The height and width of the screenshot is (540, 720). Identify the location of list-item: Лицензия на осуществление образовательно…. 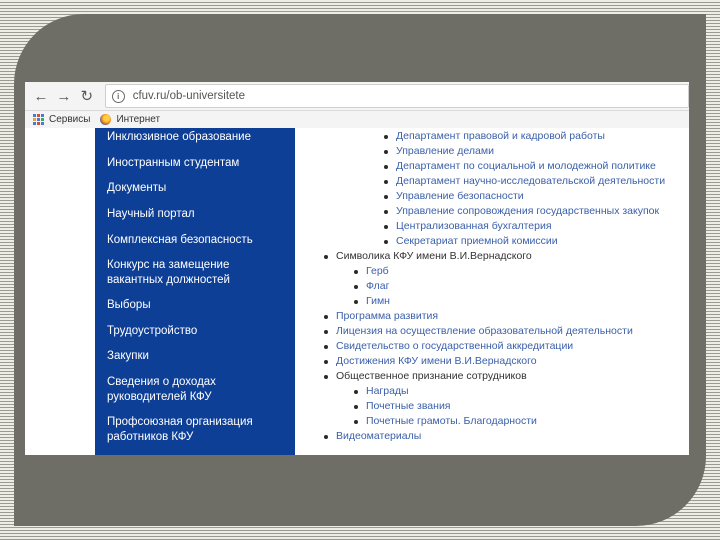
(478, 331).